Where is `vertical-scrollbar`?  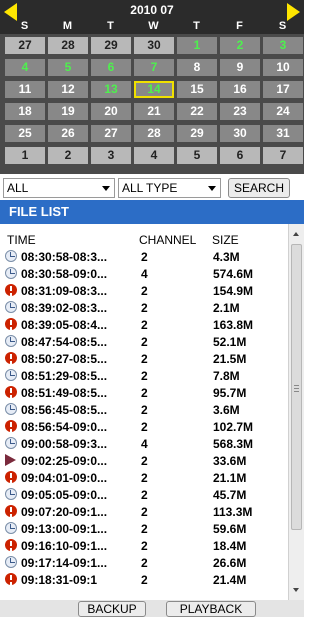
vertical-scrollbar is located at coordinates (296, 412).